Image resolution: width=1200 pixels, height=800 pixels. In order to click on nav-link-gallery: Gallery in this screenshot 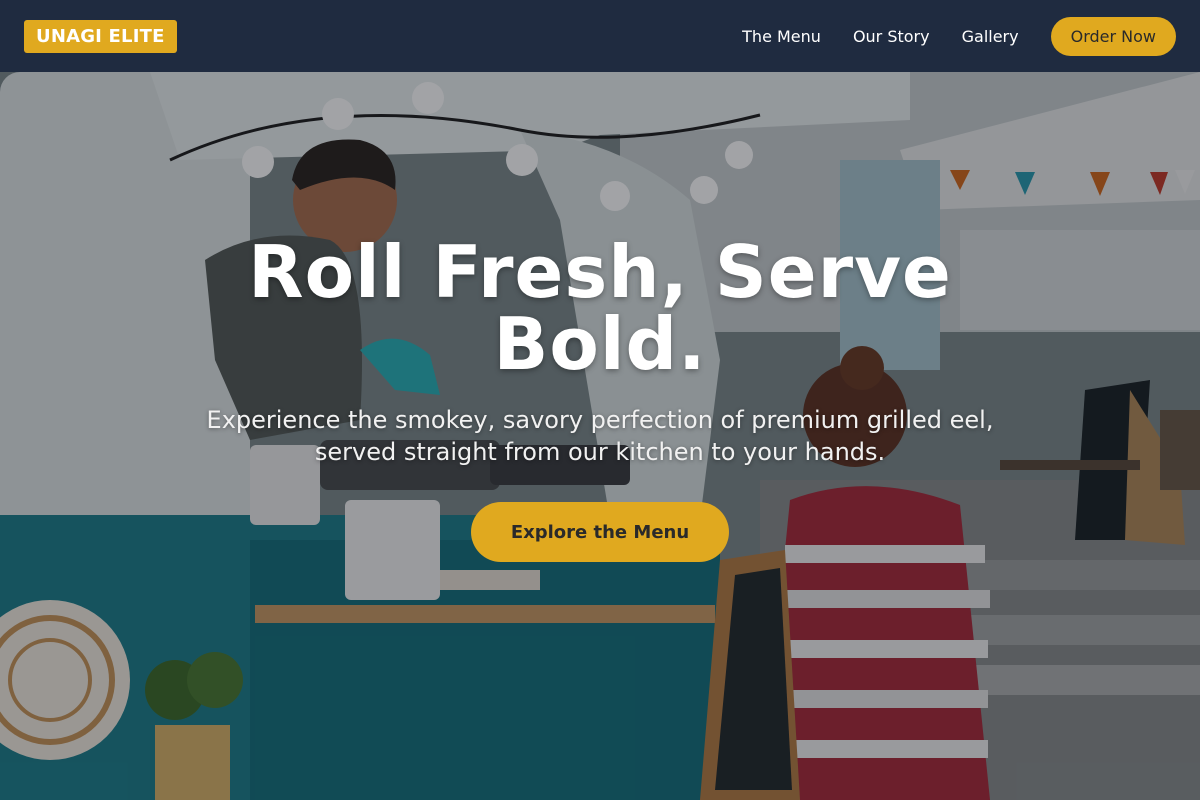, I will do `click(990, 36)`.